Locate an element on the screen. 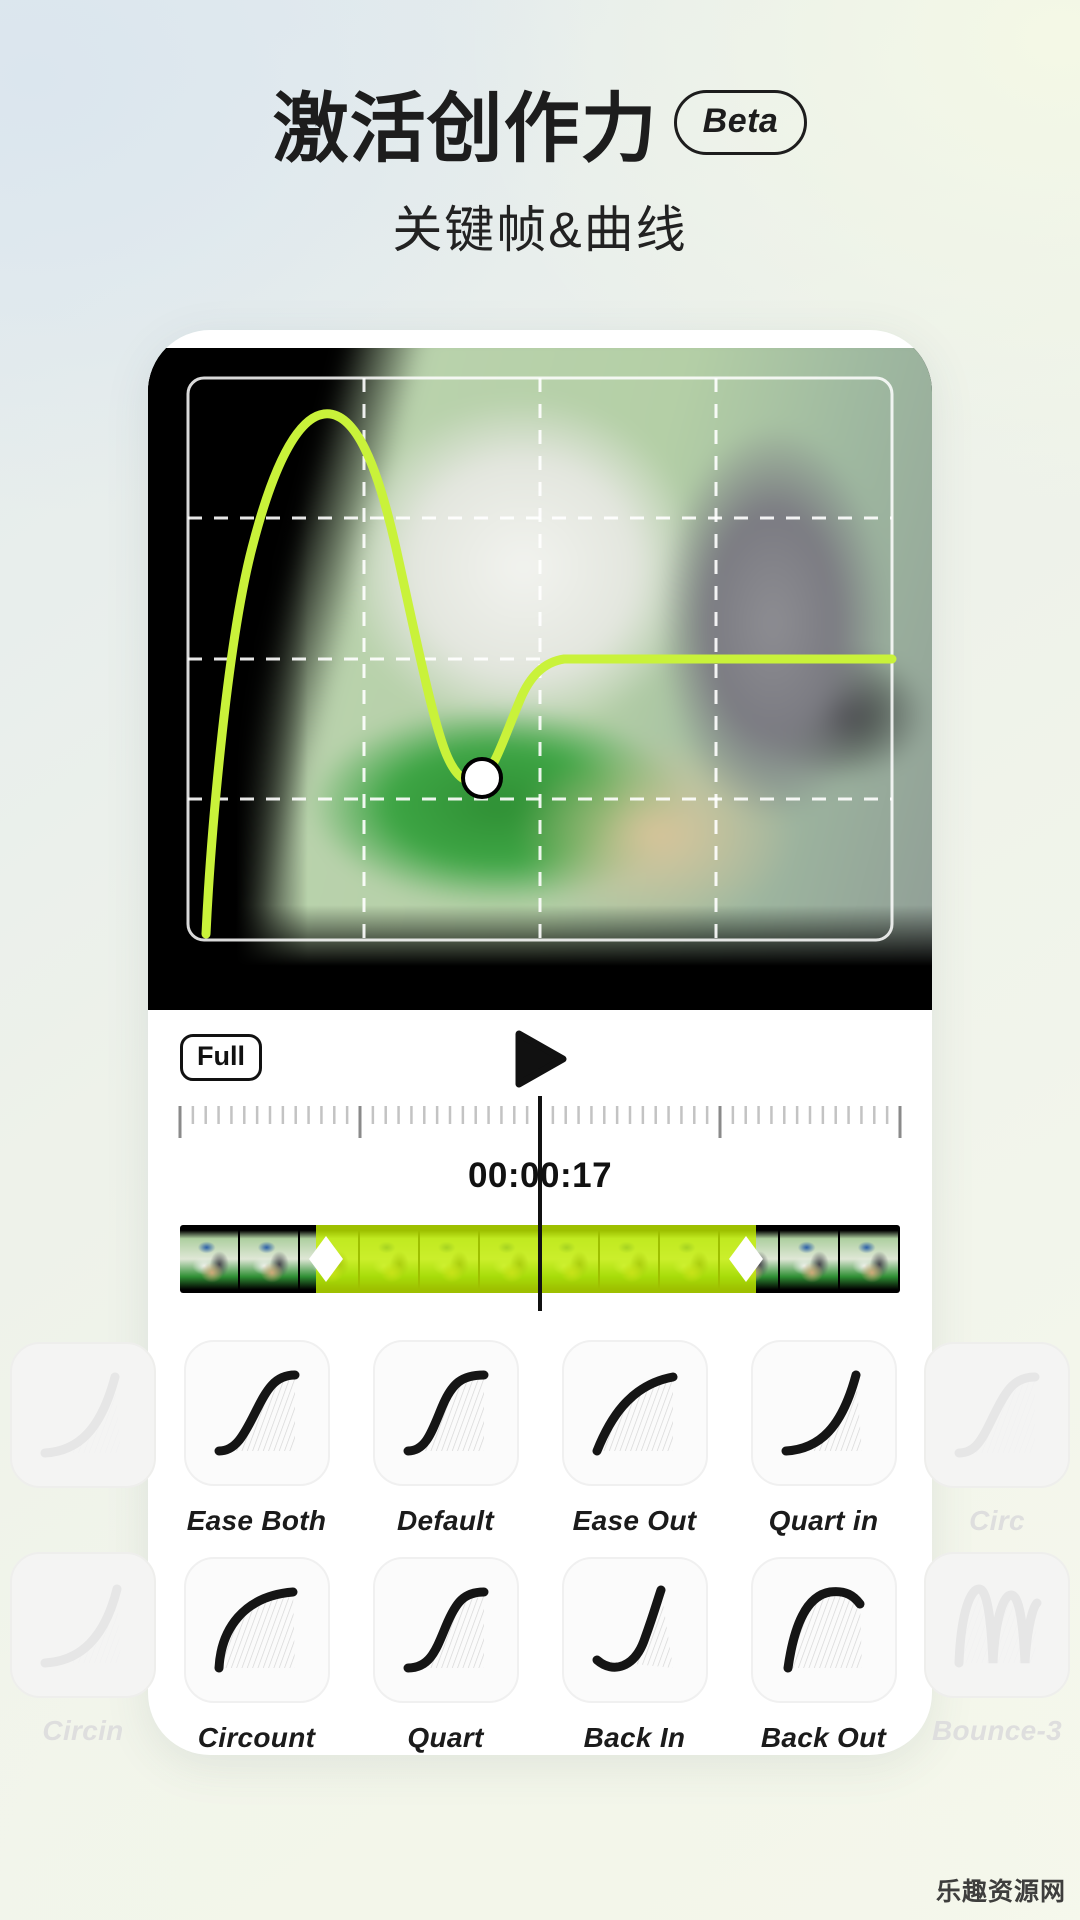 The width and height of the screenshot is (1080, 1920). curve-circ-icon is located at coordinates (997, 1415).